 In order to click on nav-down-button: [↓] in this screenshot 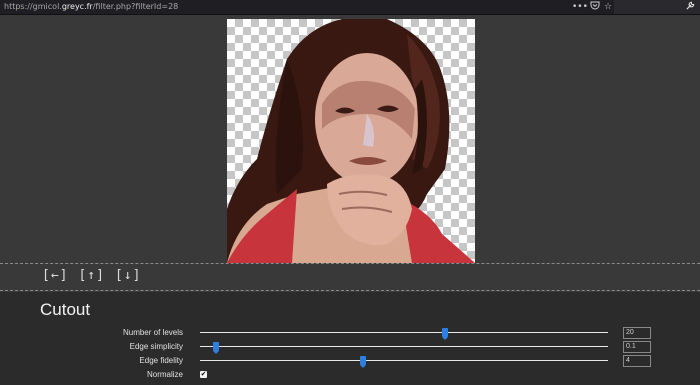, I will do `click(128, 275)`.